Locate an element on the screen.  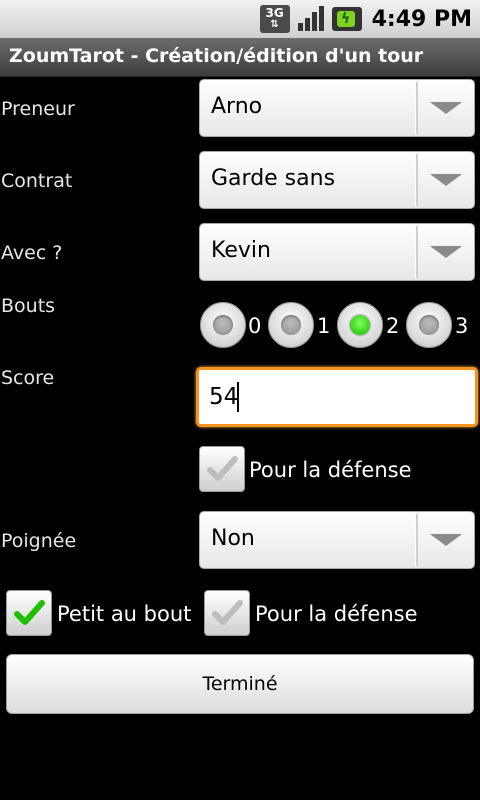
score-defense-label: Pour la défense is located at coordinates (330, 470).